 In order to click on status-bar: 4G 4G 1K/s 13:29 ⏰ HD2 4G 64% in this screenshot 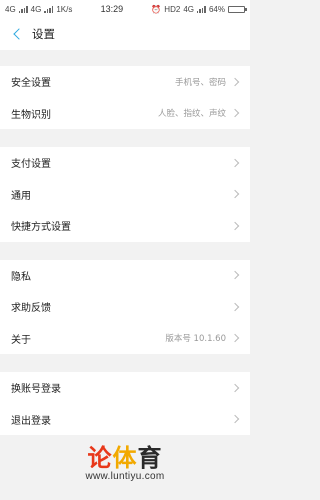, I will do `click(125, 9)`.